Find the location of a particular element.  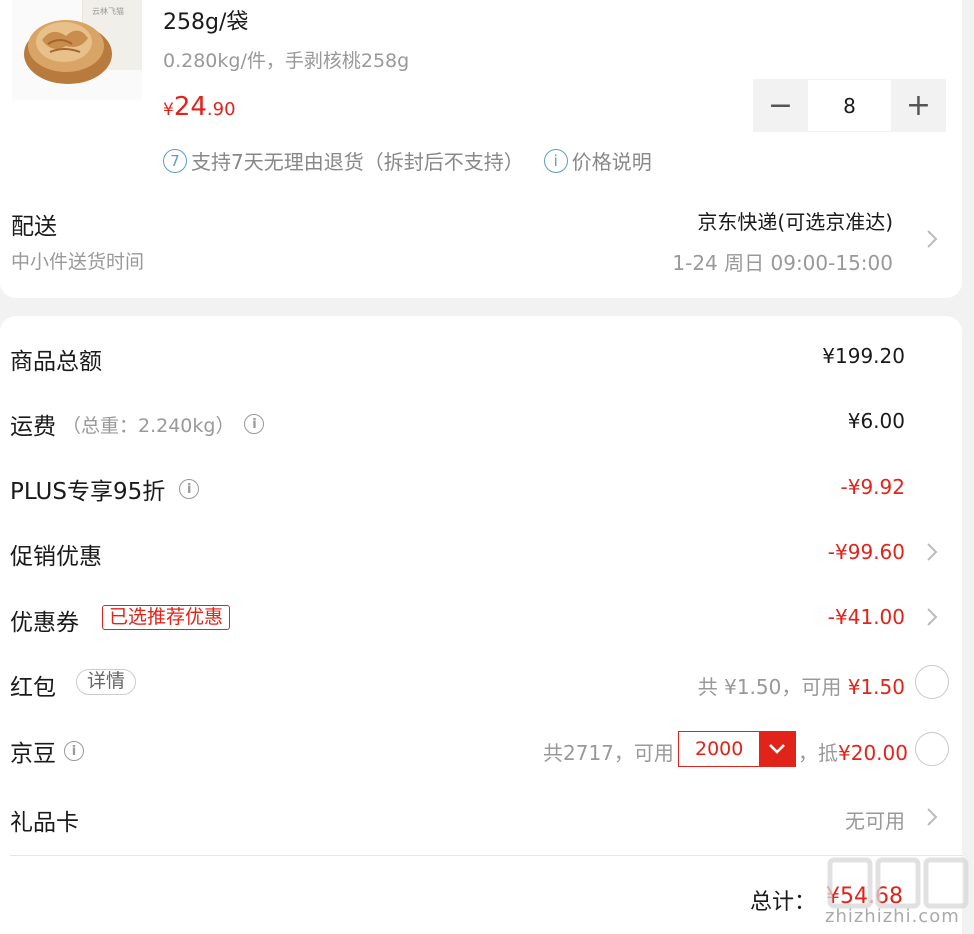

jingdou-selected-value: 2000 is located at coordinates (719, 749).